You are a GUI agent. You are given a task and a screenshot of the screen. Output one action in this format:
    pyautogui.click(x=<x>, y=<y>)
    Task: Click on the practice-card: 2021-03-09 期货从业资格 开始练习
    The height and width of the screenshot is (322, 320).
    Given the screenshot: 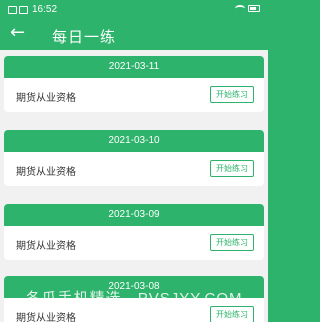 What is the action you would take?
    pyautogui.click(x=134, y=232)
    